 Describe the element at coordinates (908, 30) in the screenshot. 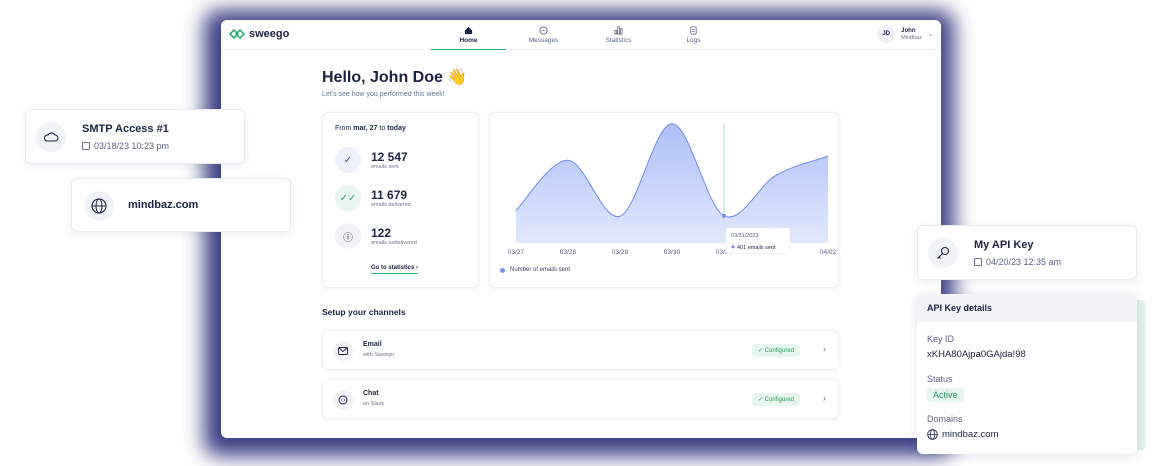

I see `user-name: John` at that location.